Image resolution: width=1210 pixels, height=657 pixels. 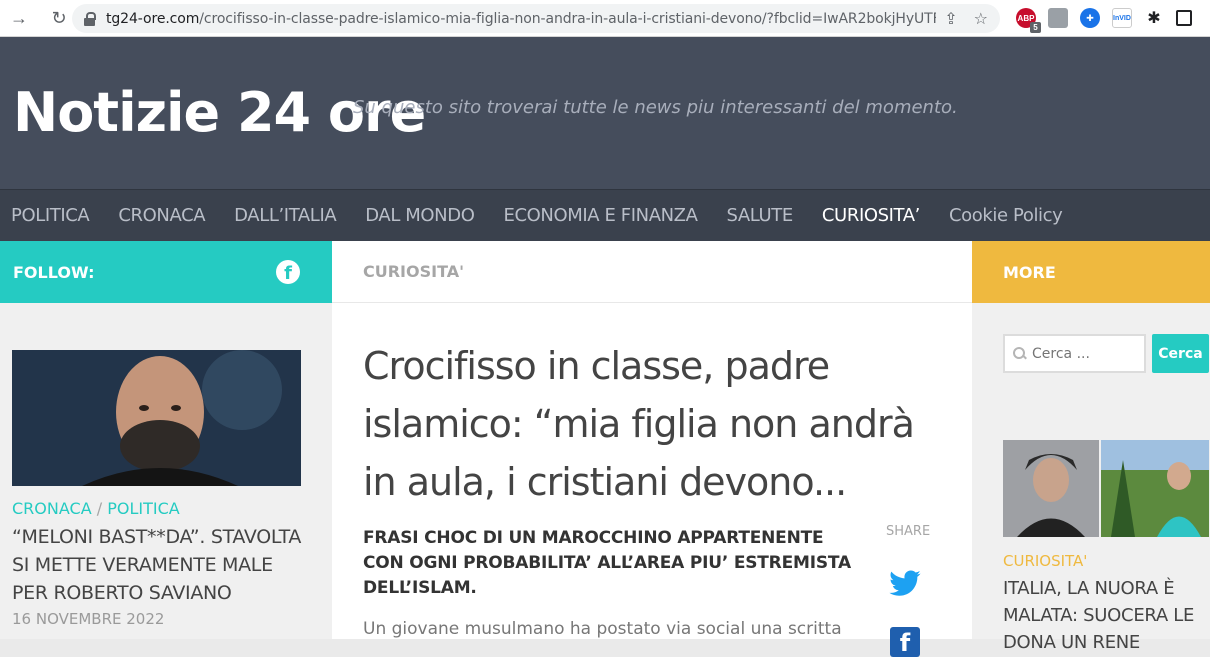 I want to click on invid-extension-icon: InVID, so click(x=1122, y=18).